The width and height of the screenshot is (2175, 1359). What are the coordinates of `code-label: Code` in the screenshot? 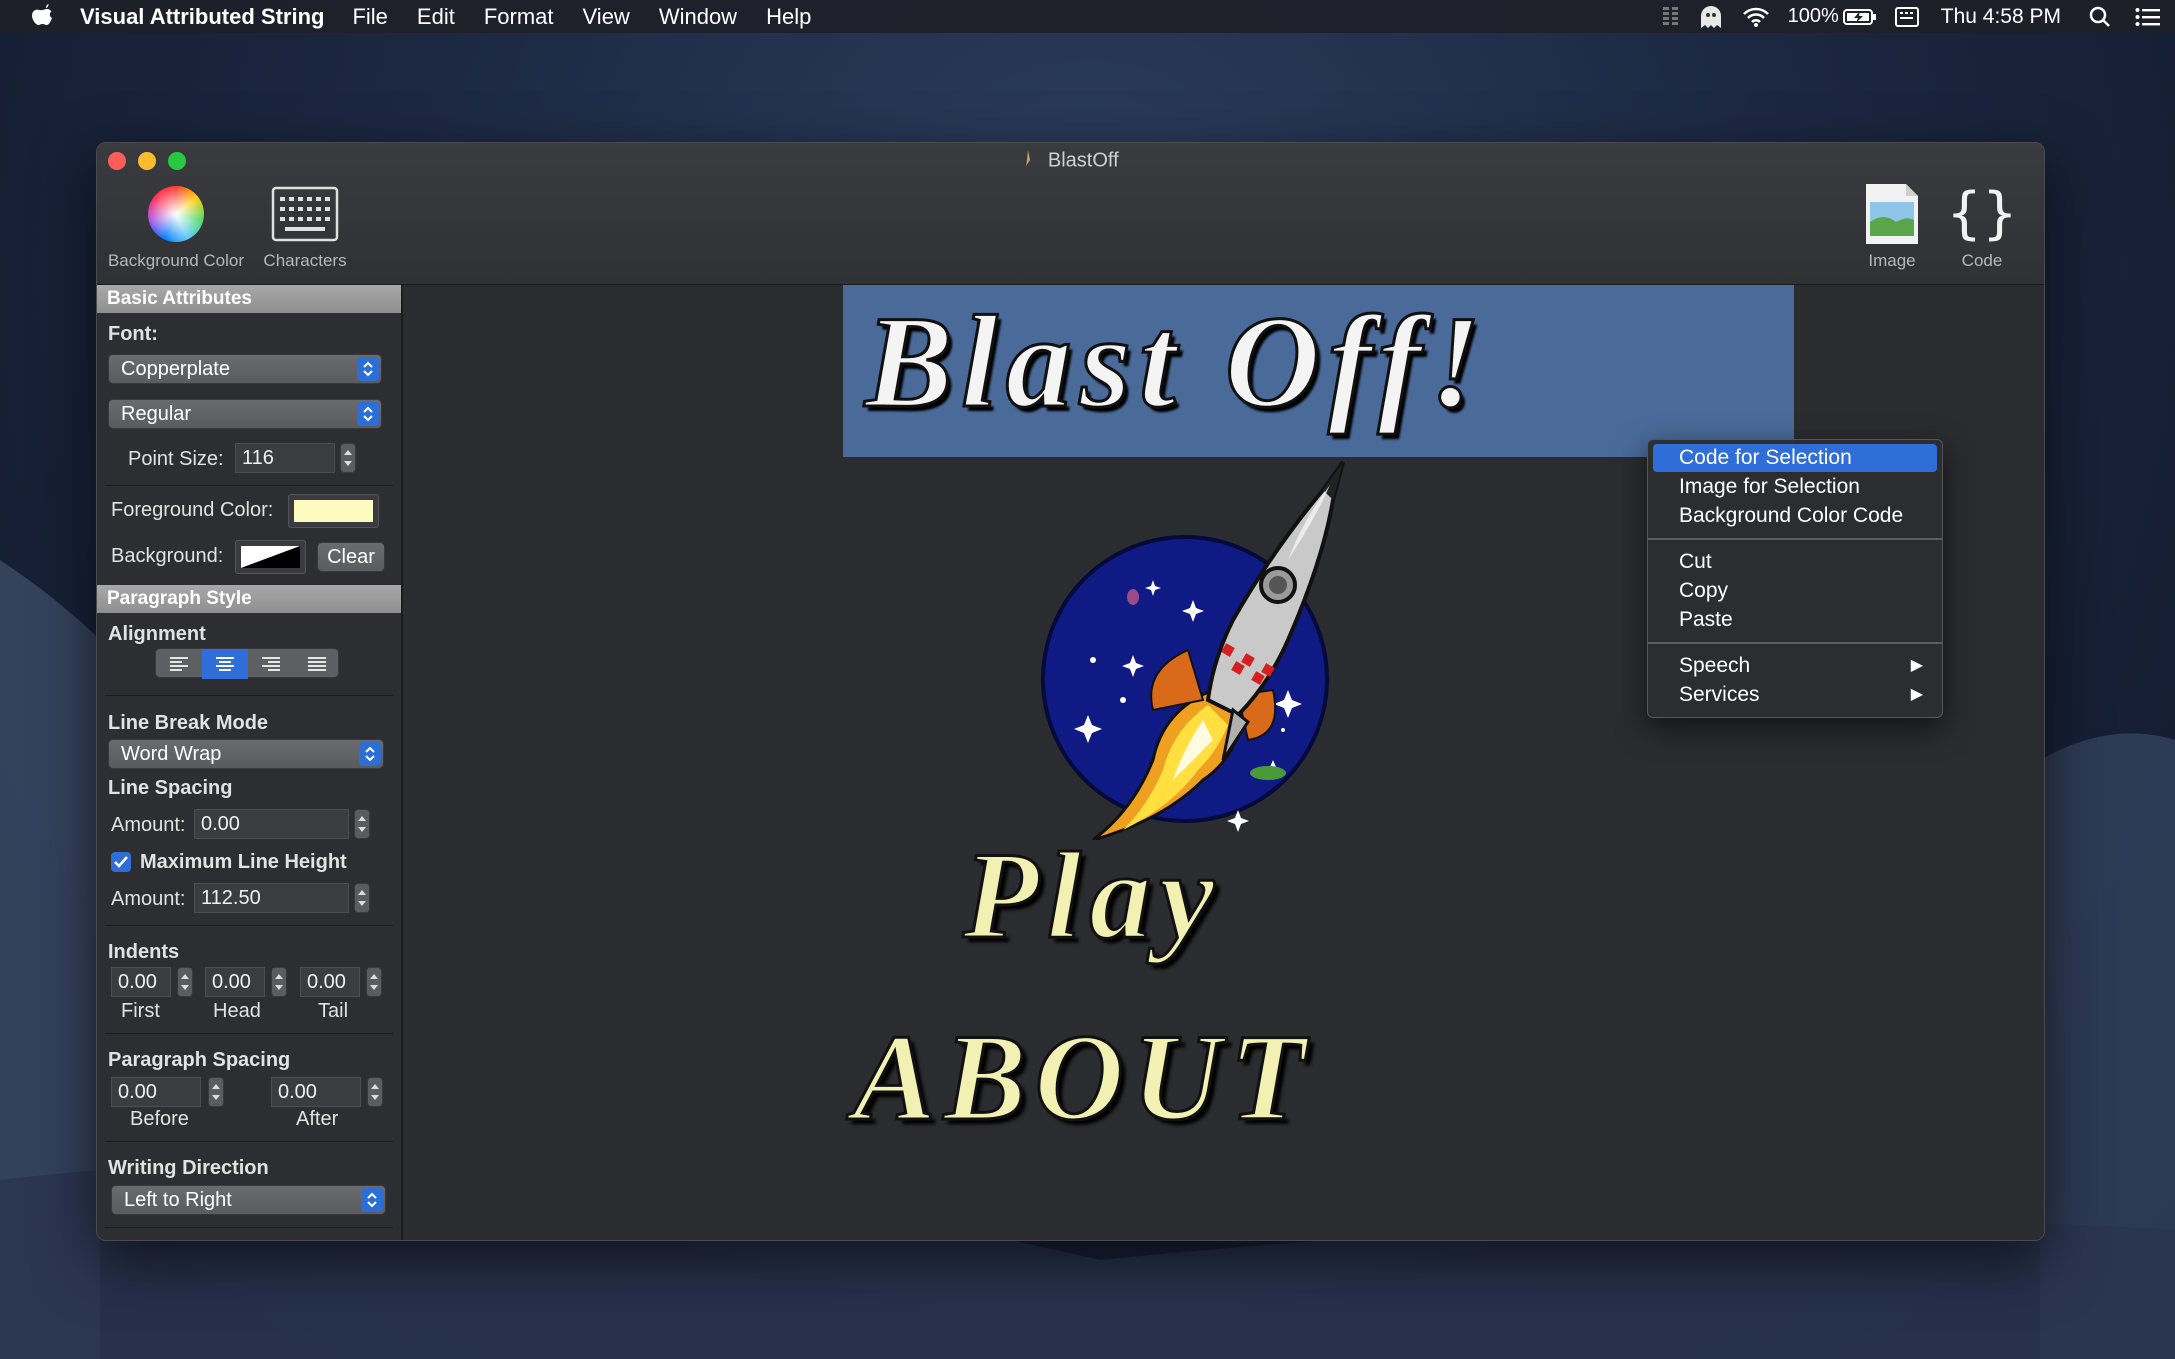 It's located at (1982, 260).